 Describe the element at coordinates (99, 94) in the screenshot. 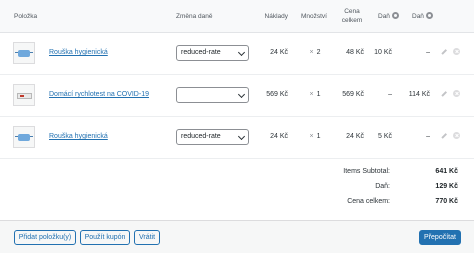

I see `product-link: Domácí rychlotest na COVID-19` at that location.